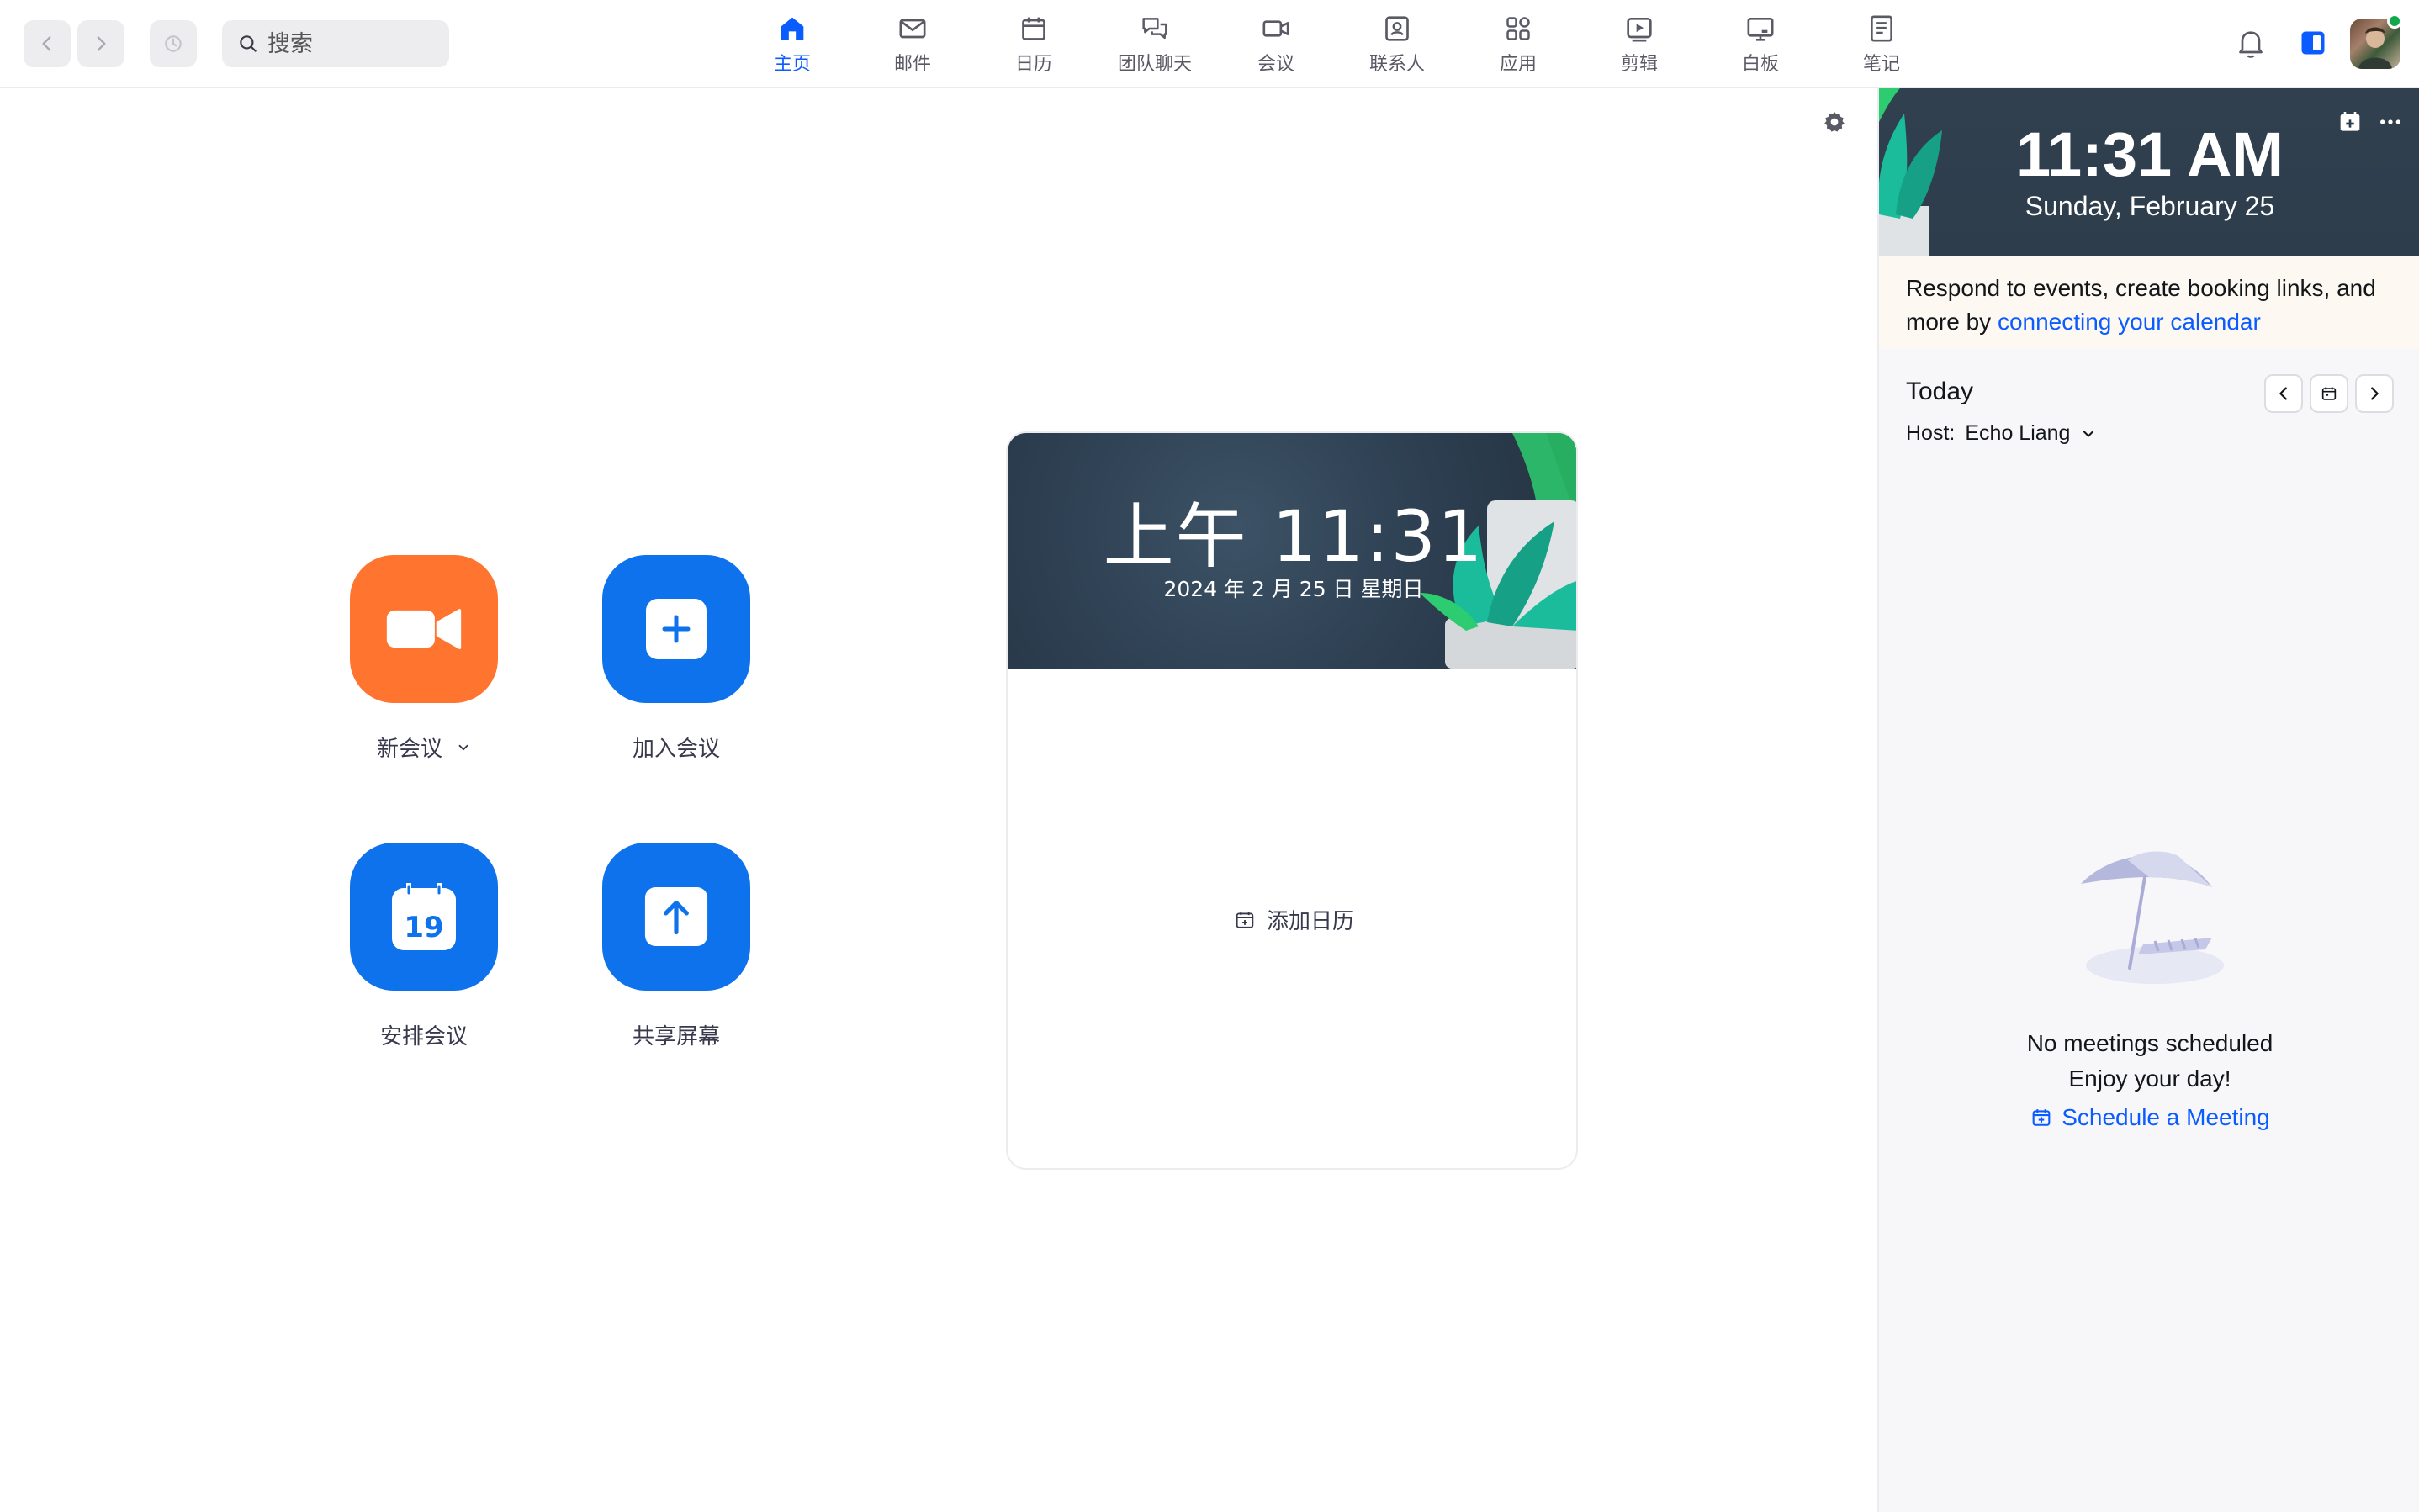 This screenshot has height=1512, width=2419. What do you see at coordinates (409, 749) in the screenshot?
I see `new-meeting-label: 新会议` at bounding box center [409, 749].